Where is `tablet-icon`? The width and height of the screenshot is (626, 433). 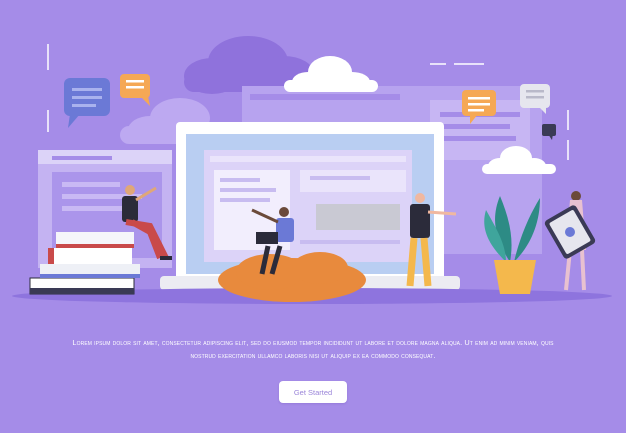 tablet-icon is located at coordinates (570, 232).